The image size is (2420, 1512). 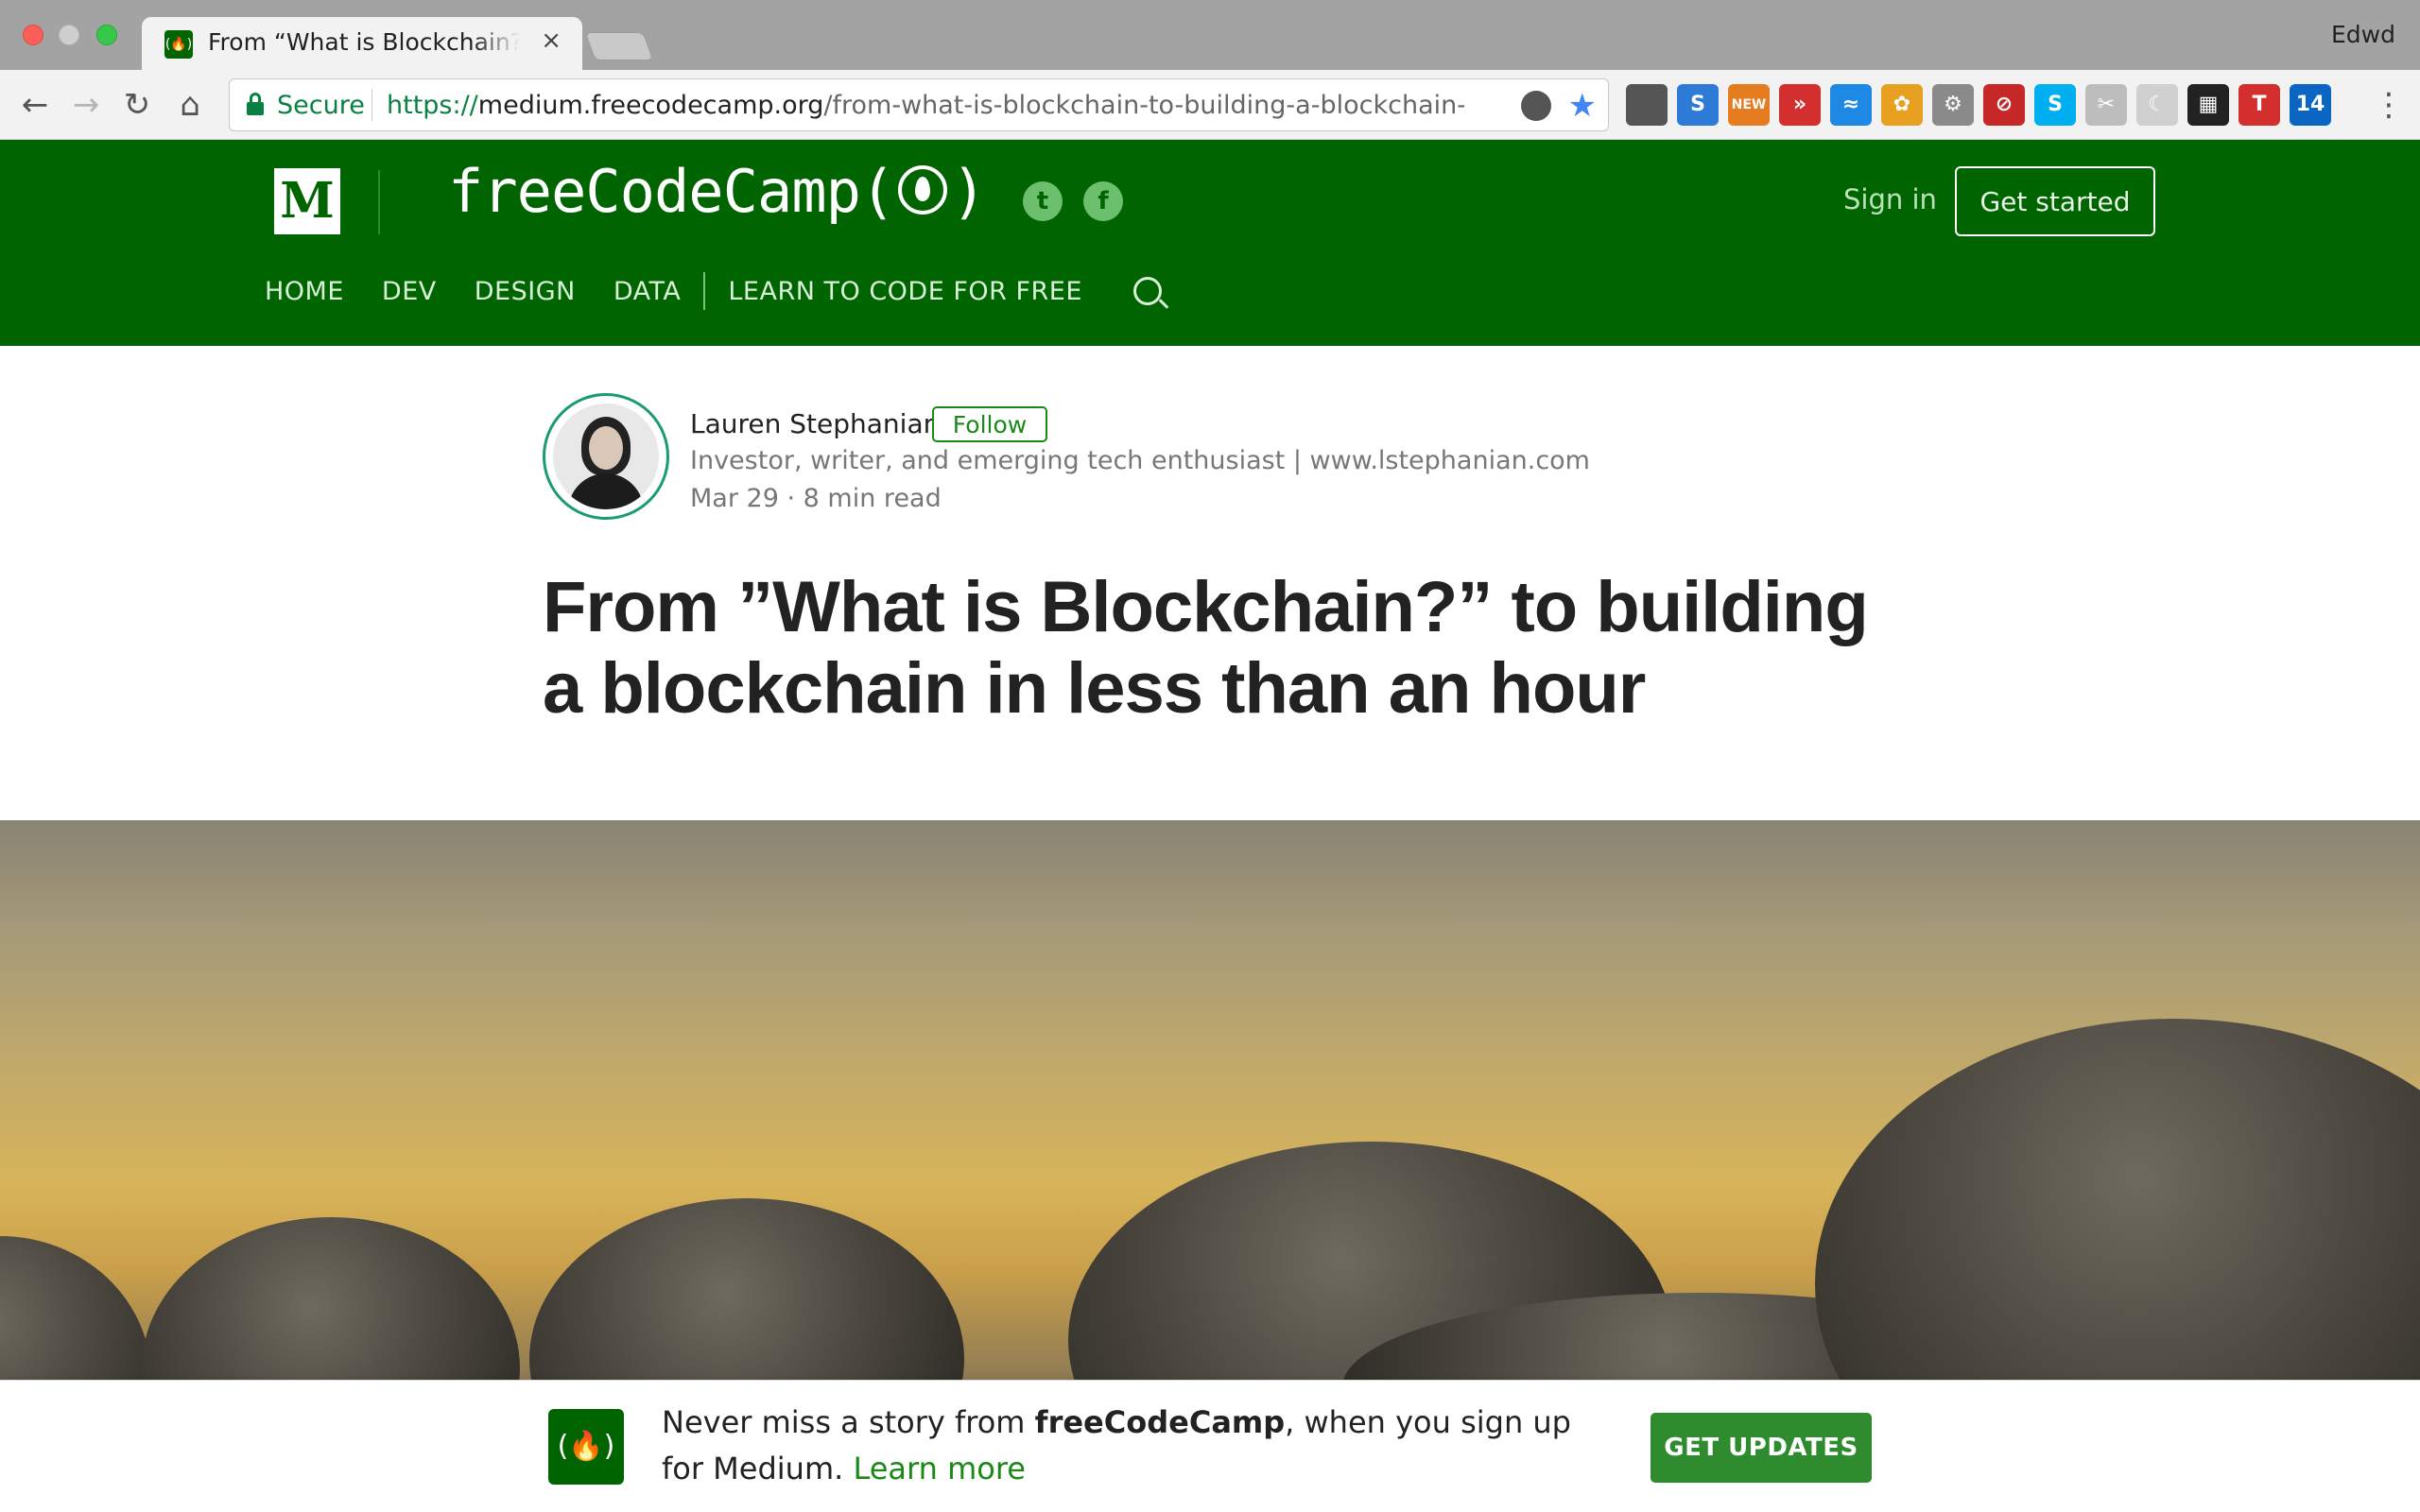 I want to click on window-close-button, so click(x=33, y=35).